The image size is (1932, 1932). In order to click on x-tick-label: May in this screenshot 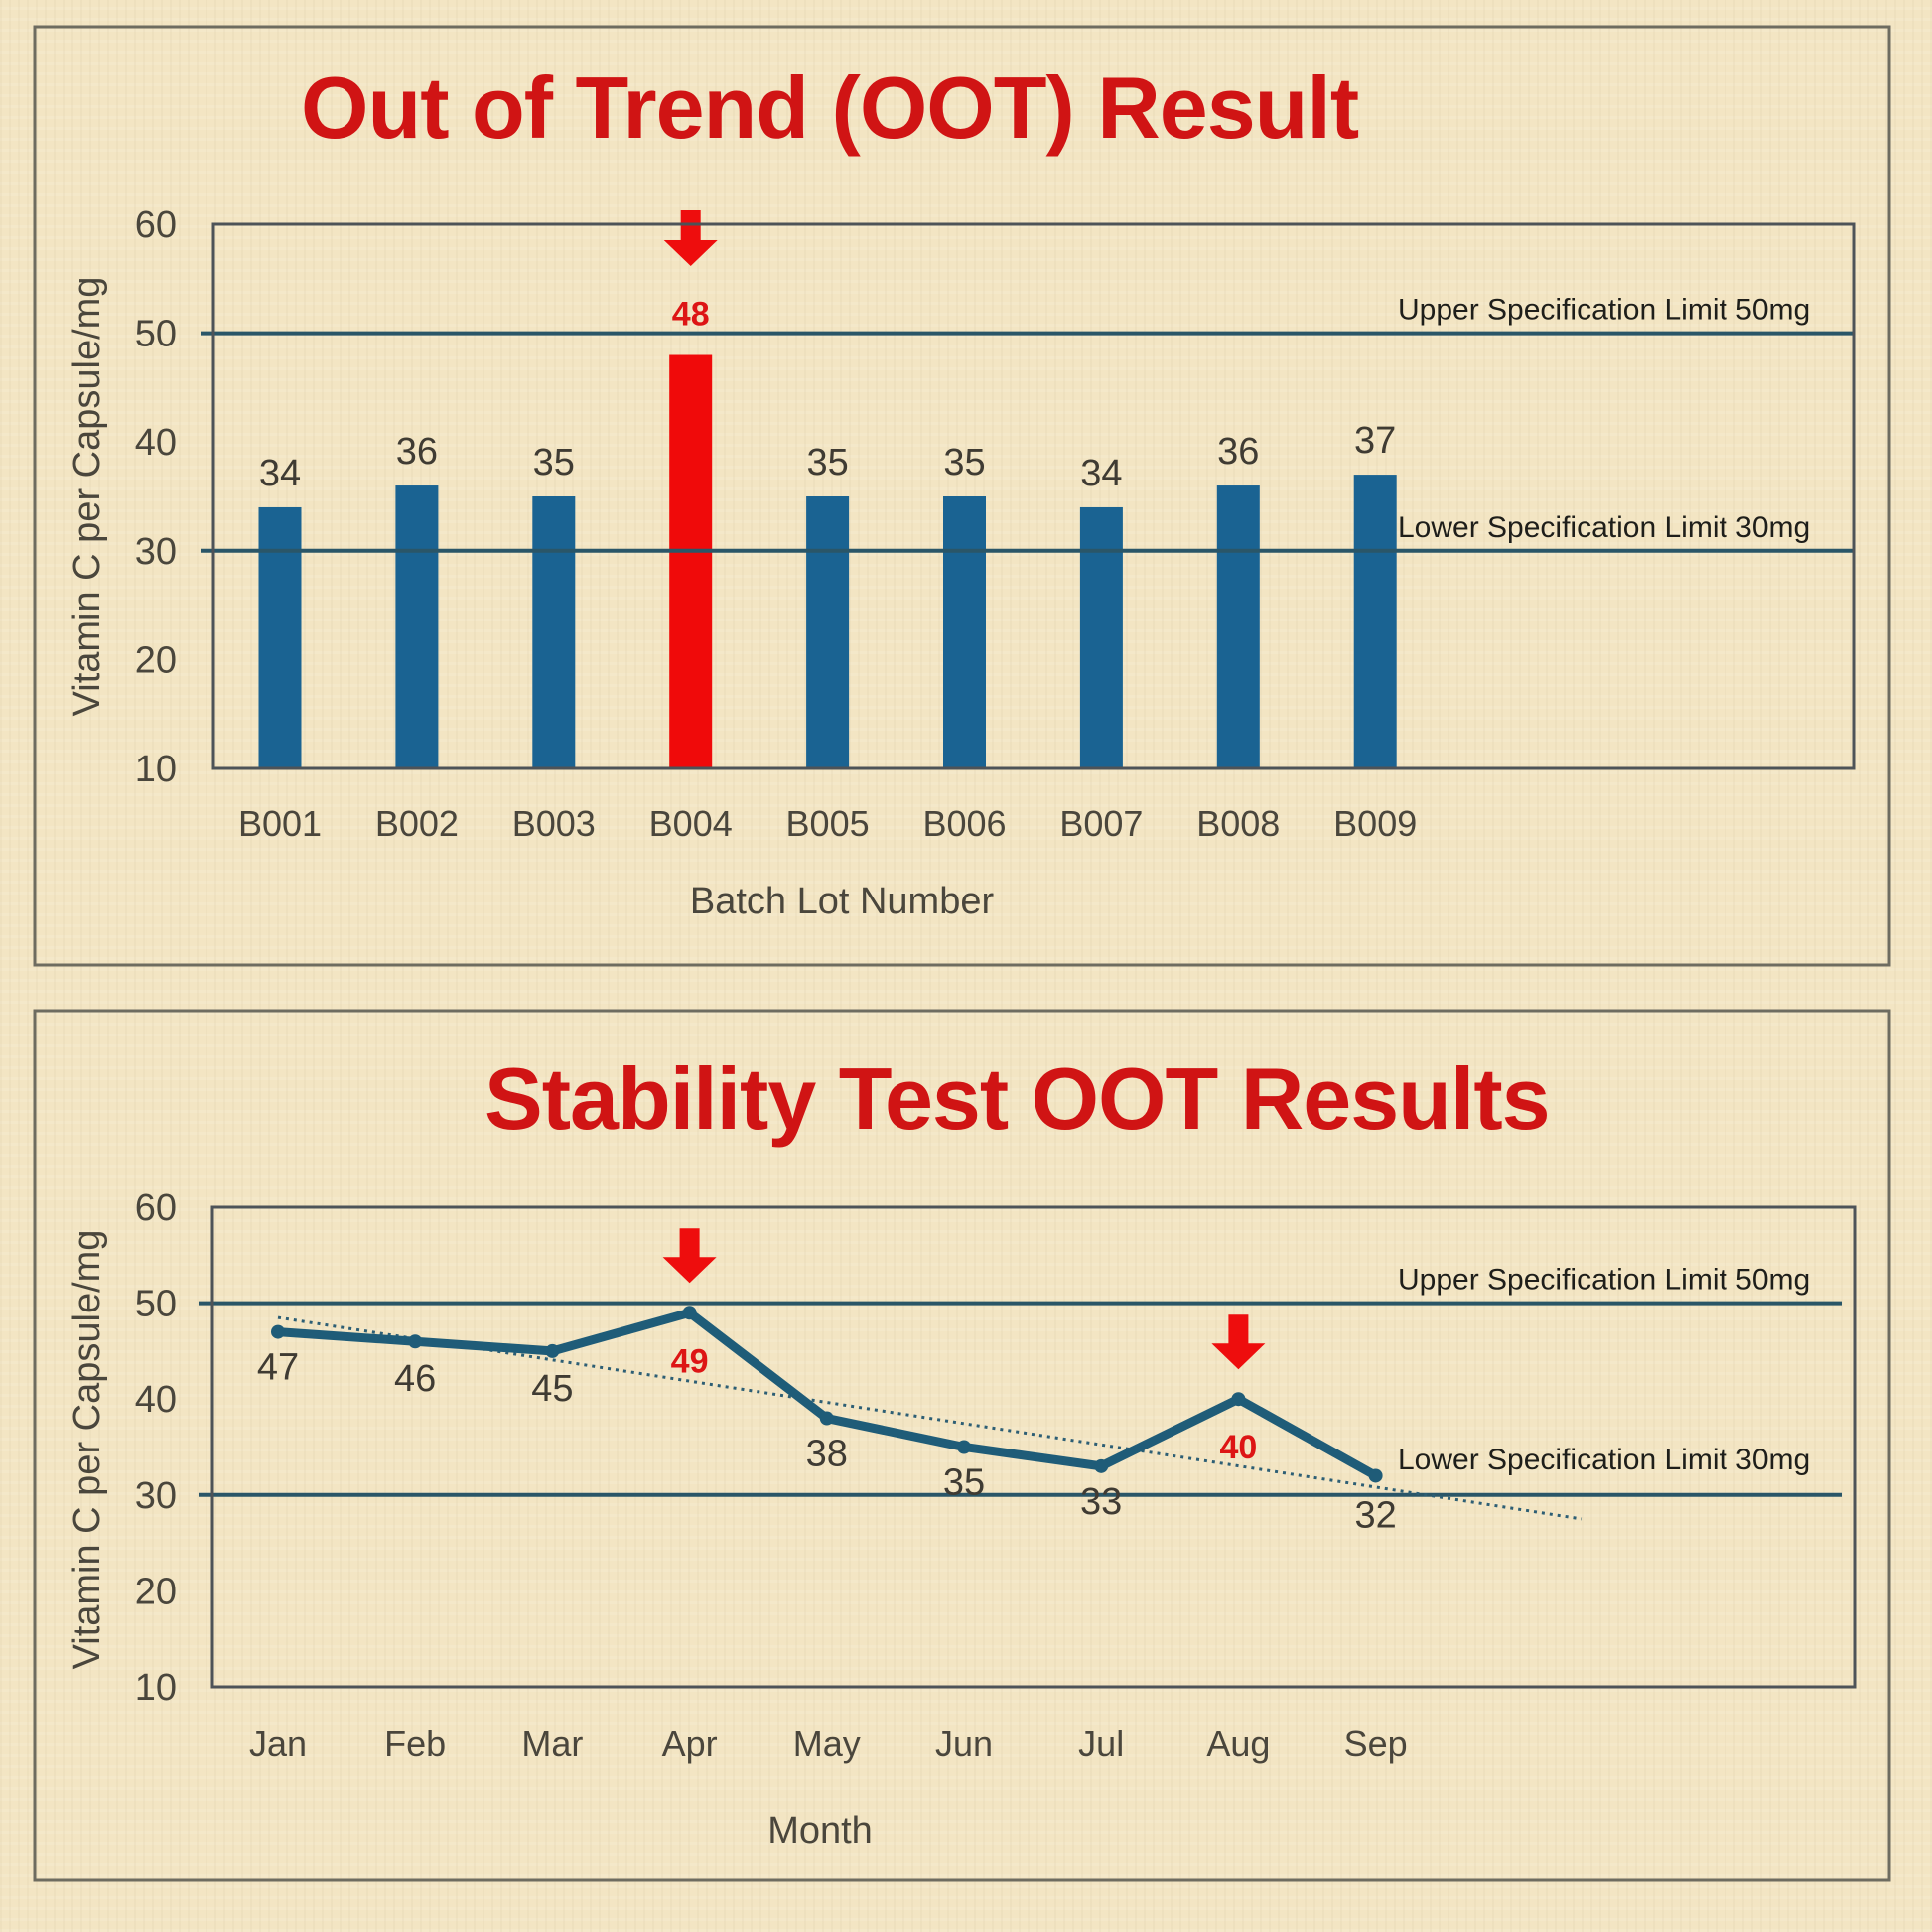, I will do `click(827, 1744)`.